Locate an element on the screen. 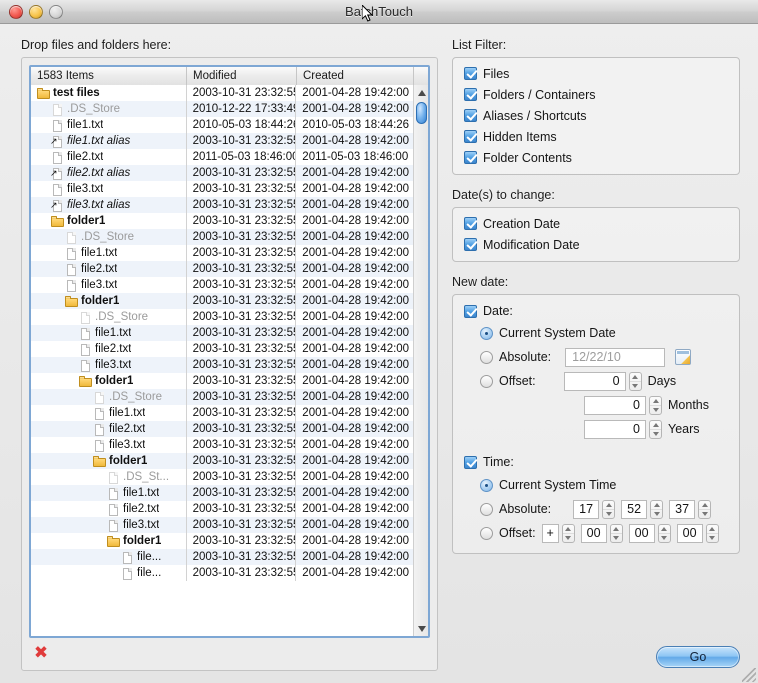  offset-time-sign-stepper is located at coordinates (568, 533).